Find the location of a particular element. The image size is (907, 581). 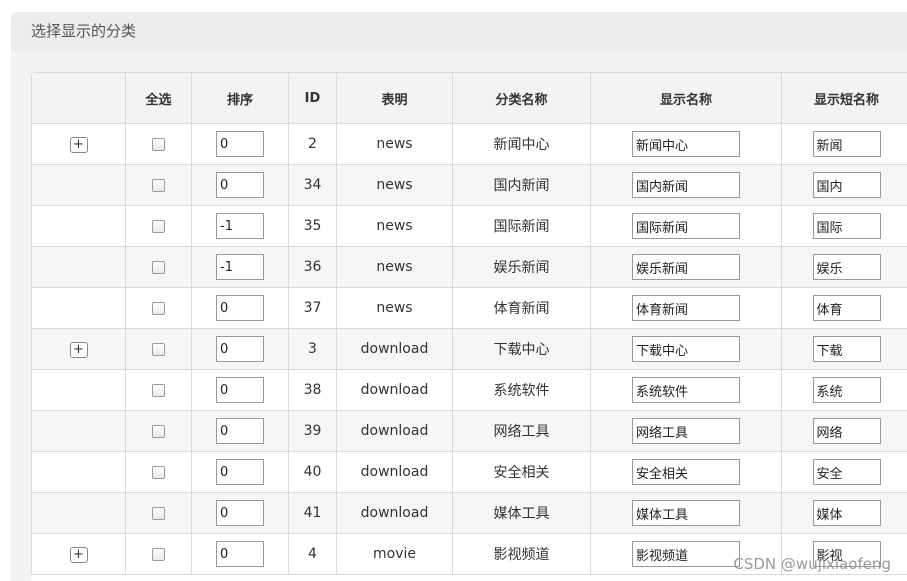

id-cell: 40 is located at coordinates (312, 472).